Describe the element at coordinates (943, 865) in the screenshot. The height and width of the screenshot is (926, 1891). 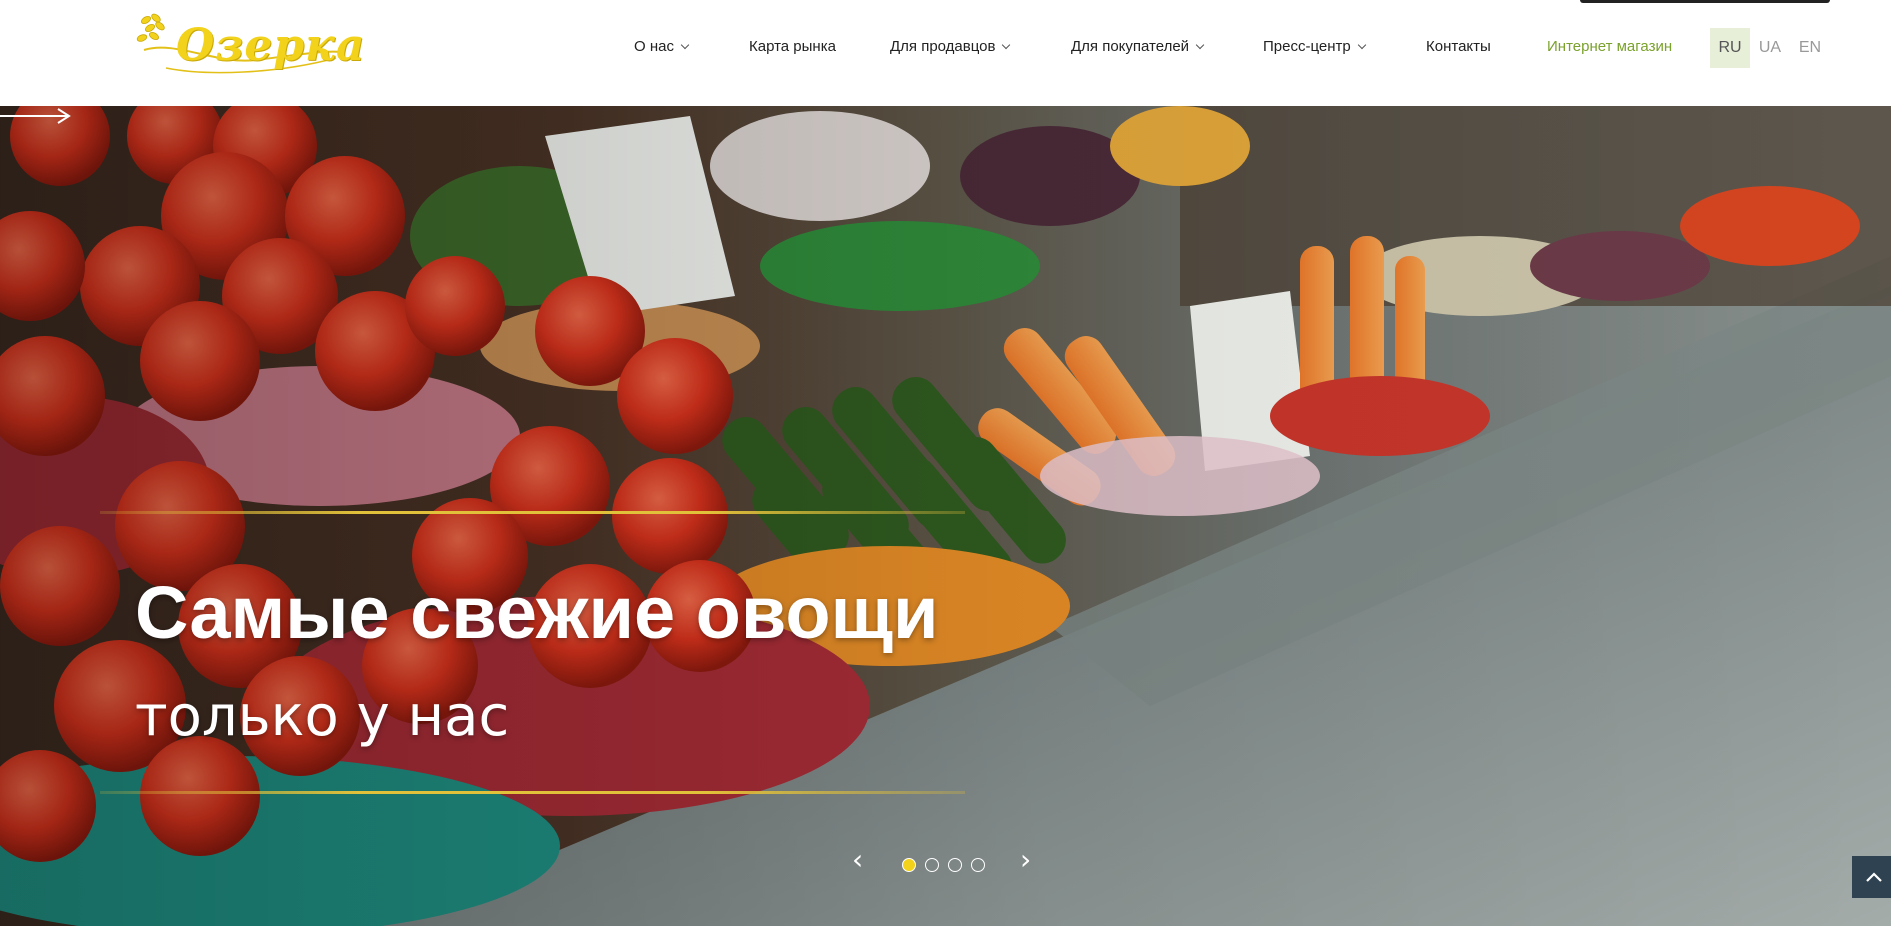
I see `slider-pagination` at that location.